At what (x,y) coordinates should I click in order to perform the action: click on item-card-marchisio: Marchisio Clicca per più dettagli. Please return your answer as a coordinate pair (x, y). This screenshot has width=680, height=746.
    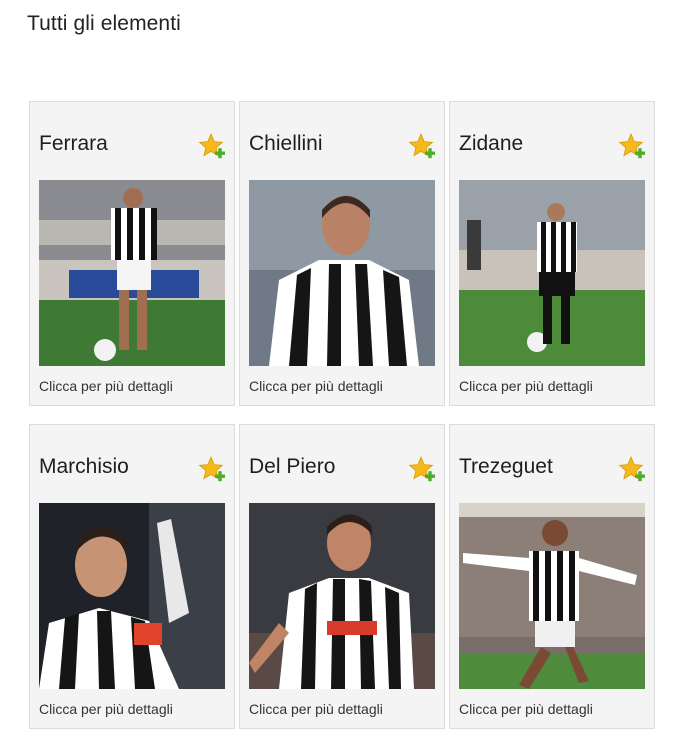
    Looking at the image, I should click on (132, 576).